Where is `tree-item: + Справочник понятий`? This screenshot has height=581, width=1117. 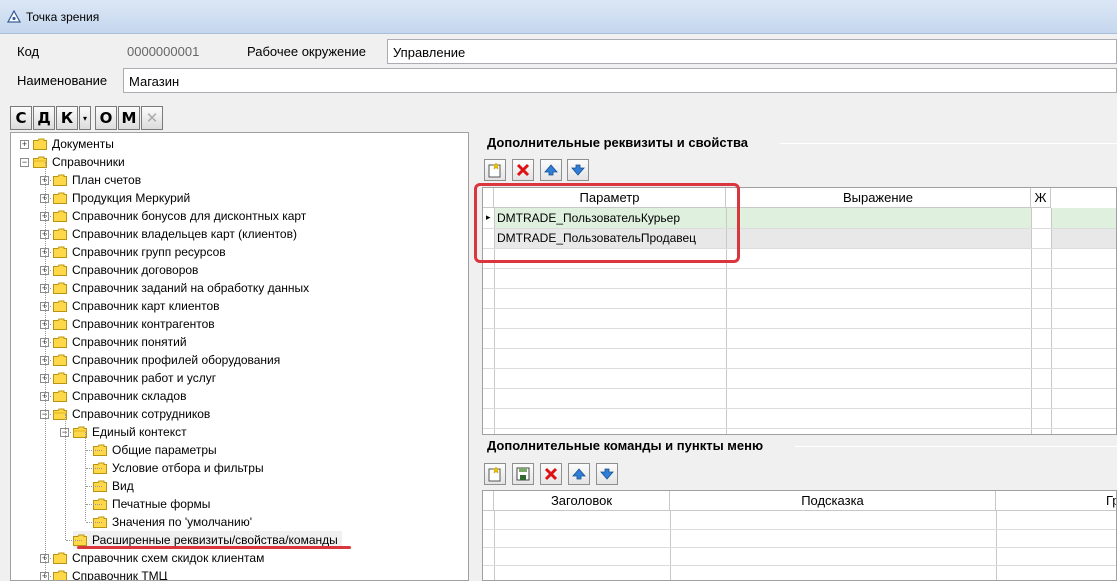
tree-item: + Справочник понятий is located at coordinates (113, 342).